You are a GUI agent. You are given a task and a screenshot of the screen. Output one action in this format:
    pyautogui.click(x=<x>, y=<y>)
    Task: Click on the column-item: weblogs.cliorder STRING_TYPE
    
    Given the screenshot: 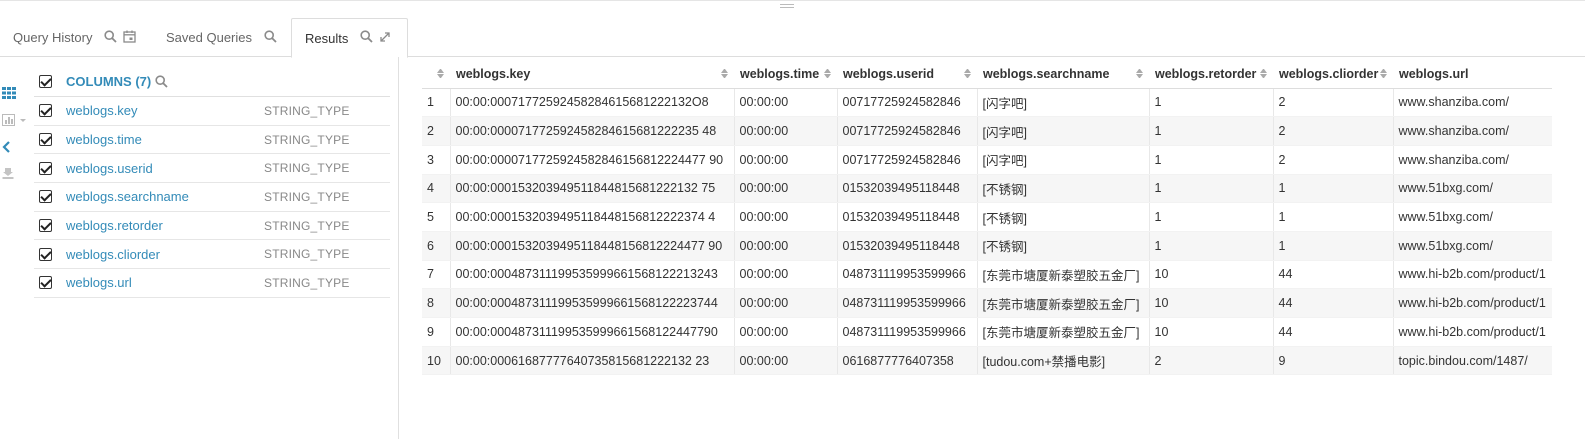 What is the action you would take?
    pyautogui.click(x=212, y=255)
    